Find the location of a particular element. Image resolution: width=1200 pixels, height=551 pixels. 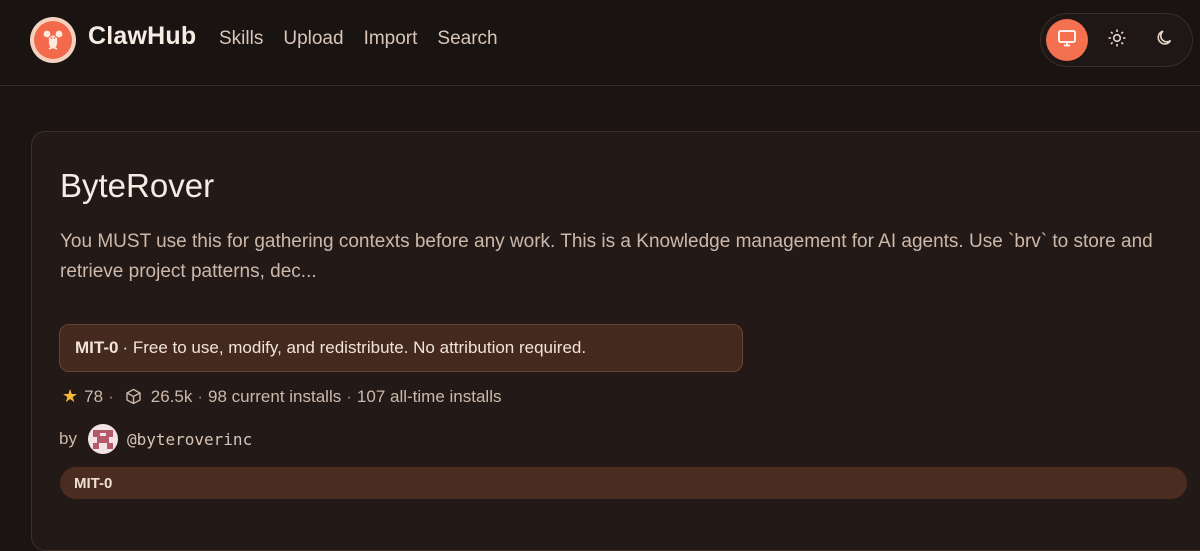

avatar is located at coordinates (102, 439).